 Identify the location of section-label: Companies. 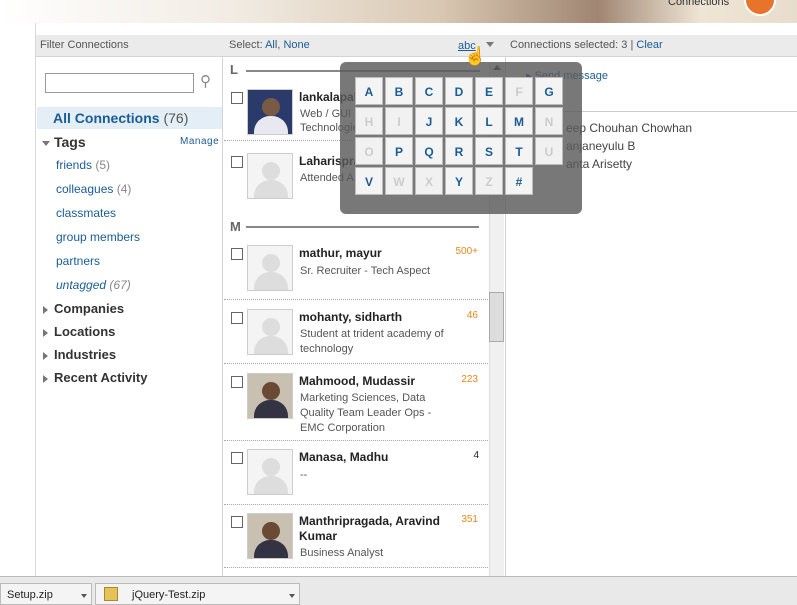
(89, 308).